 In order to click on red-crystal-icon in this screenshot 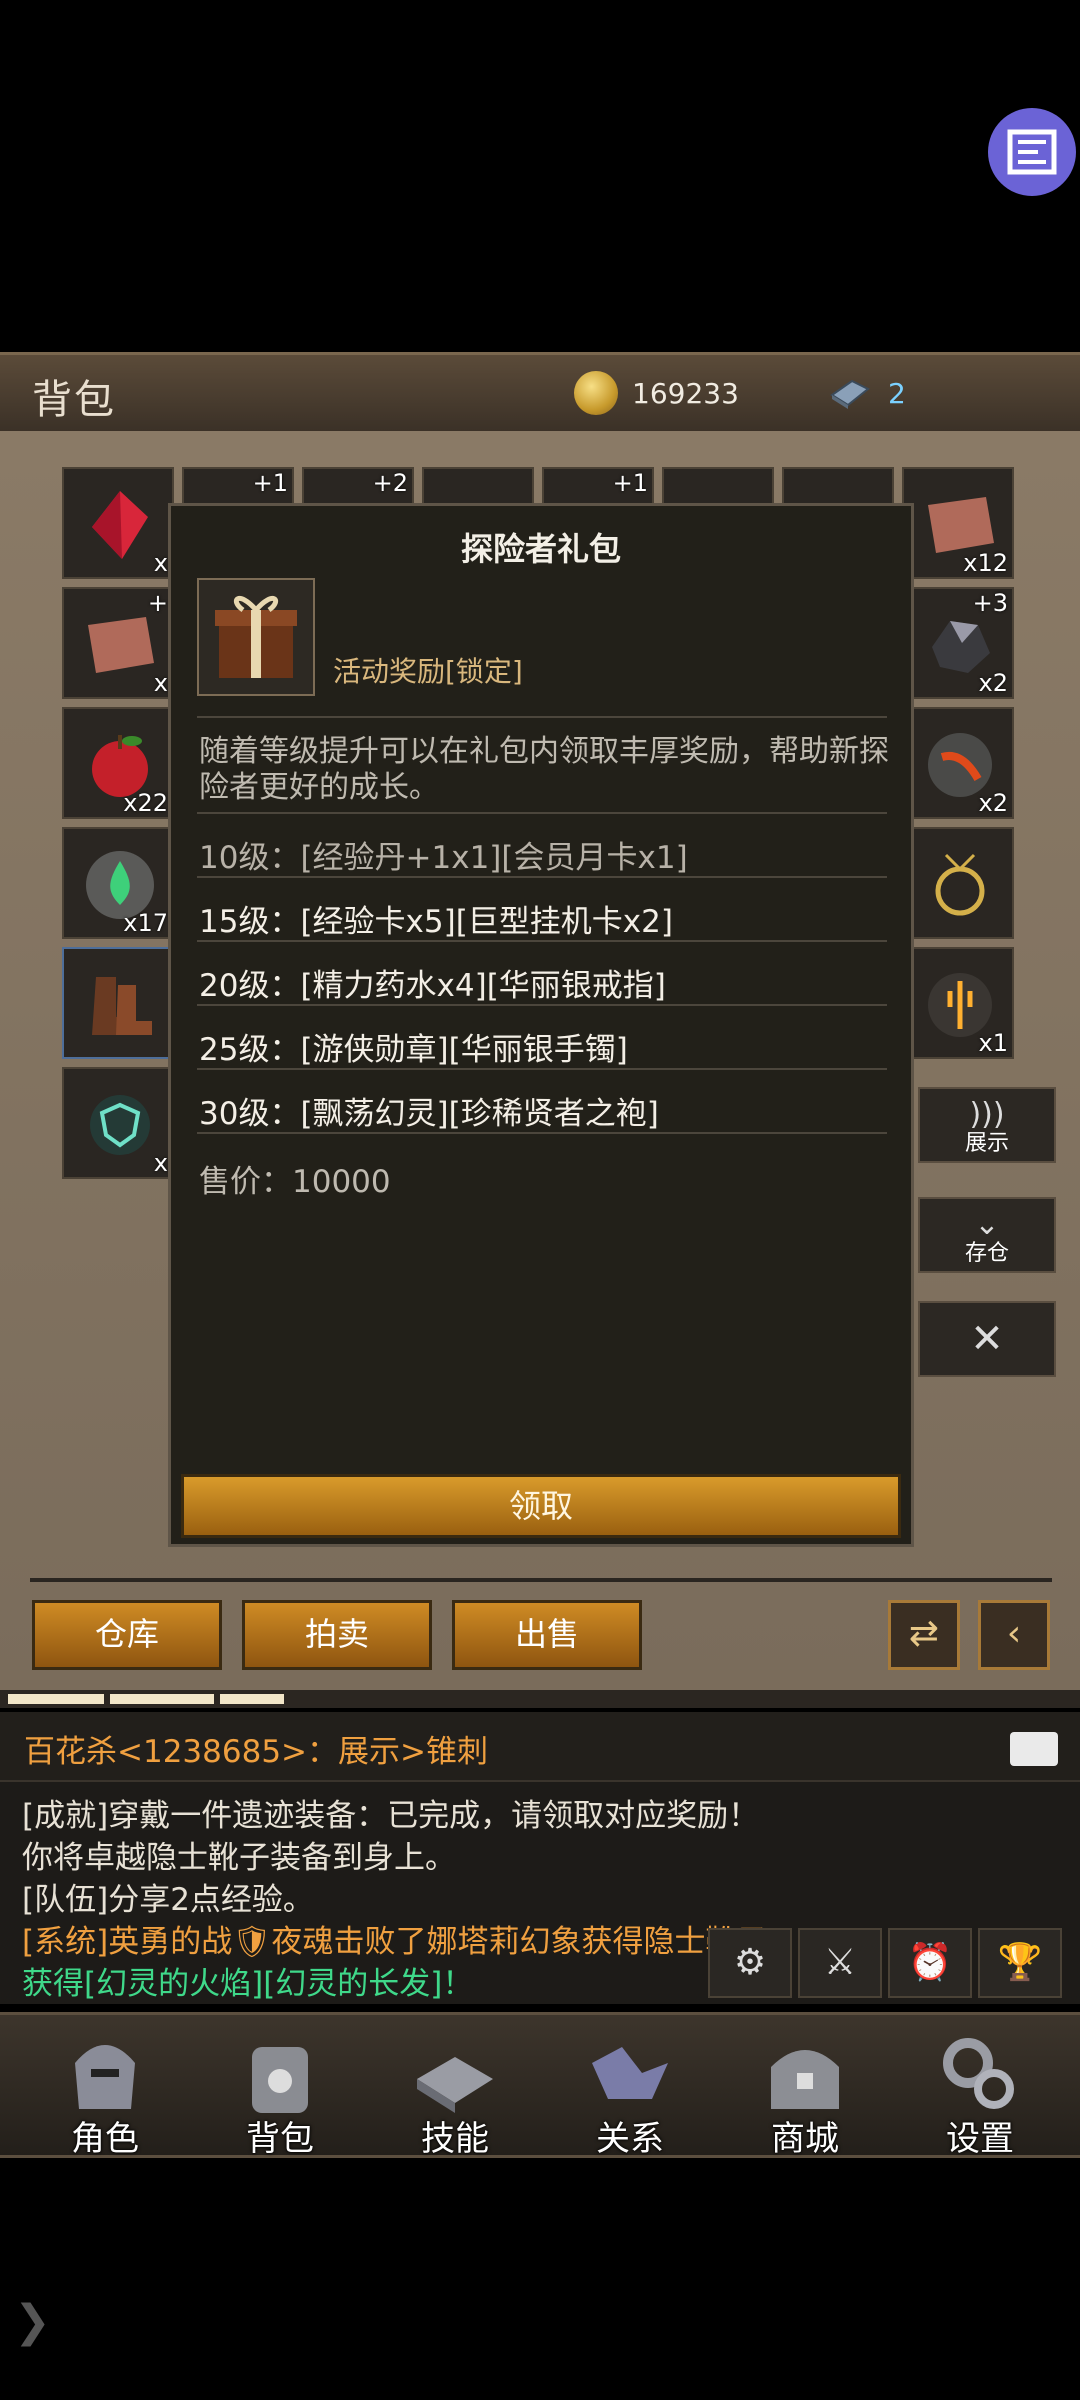, I will do `click(120, 525)`.